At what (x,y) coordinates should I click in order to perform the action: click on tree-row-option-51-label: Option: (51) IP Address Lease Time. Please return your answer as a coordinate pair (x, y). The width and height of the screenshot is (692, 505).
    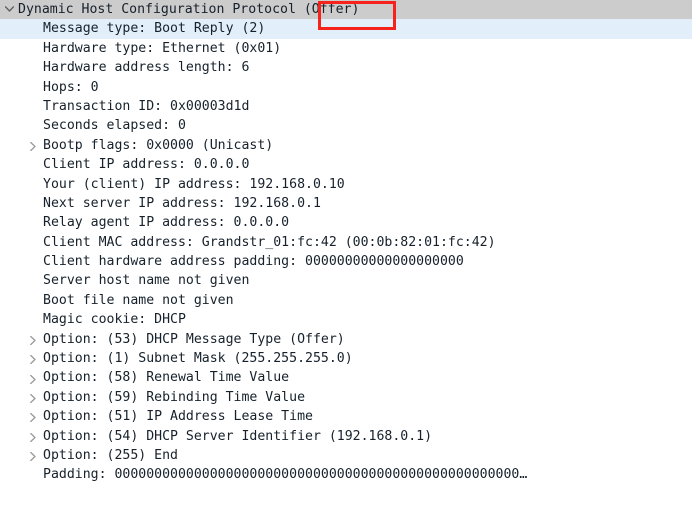
    Looking at the image, I should click on (178, 417).